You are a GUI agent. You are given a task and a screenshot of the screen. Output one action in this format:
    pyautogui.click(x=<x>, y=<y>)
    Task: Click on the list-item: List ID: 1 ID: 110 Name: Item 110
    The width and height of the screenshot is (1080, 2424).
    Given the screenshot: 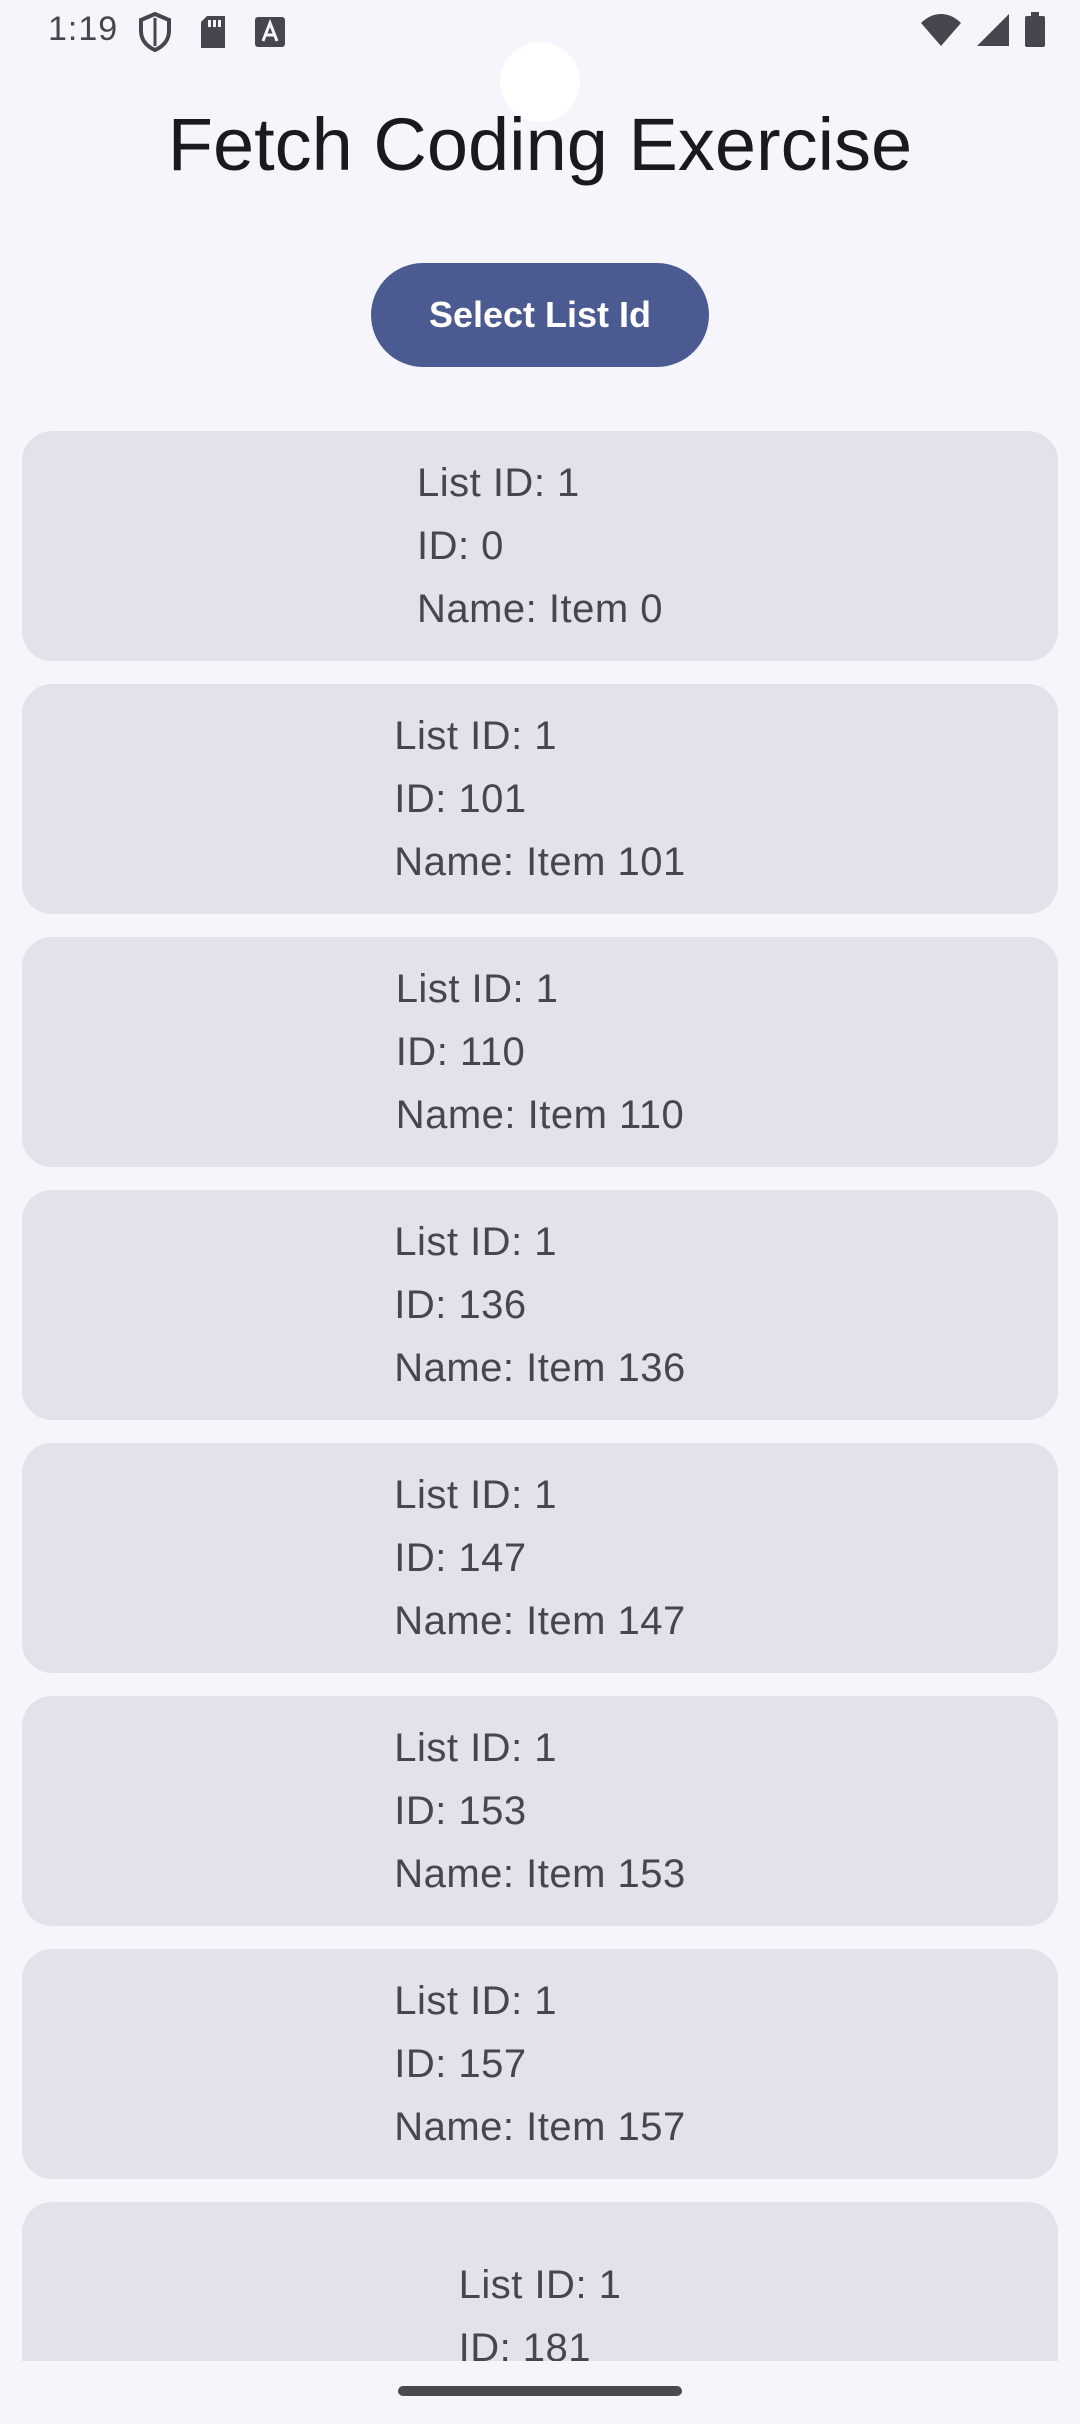 What is the action you would take?
    pyautogui.click(x=540, y=1052)
    